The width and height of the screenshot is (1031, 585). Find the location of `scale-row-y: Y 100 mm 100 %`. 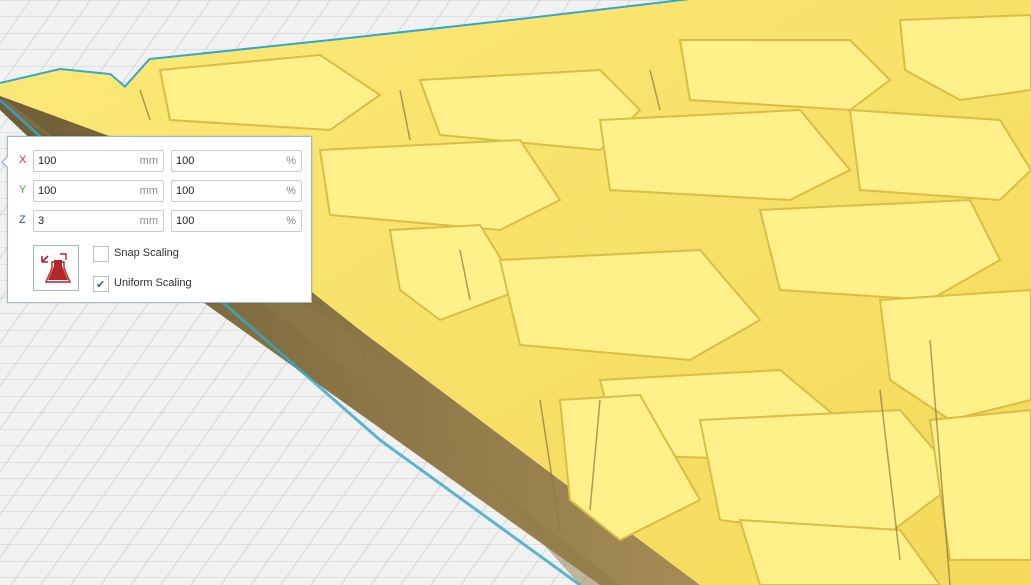

scale-row-y: Y 100 mm 100 % is located at coordinates (158, 192).